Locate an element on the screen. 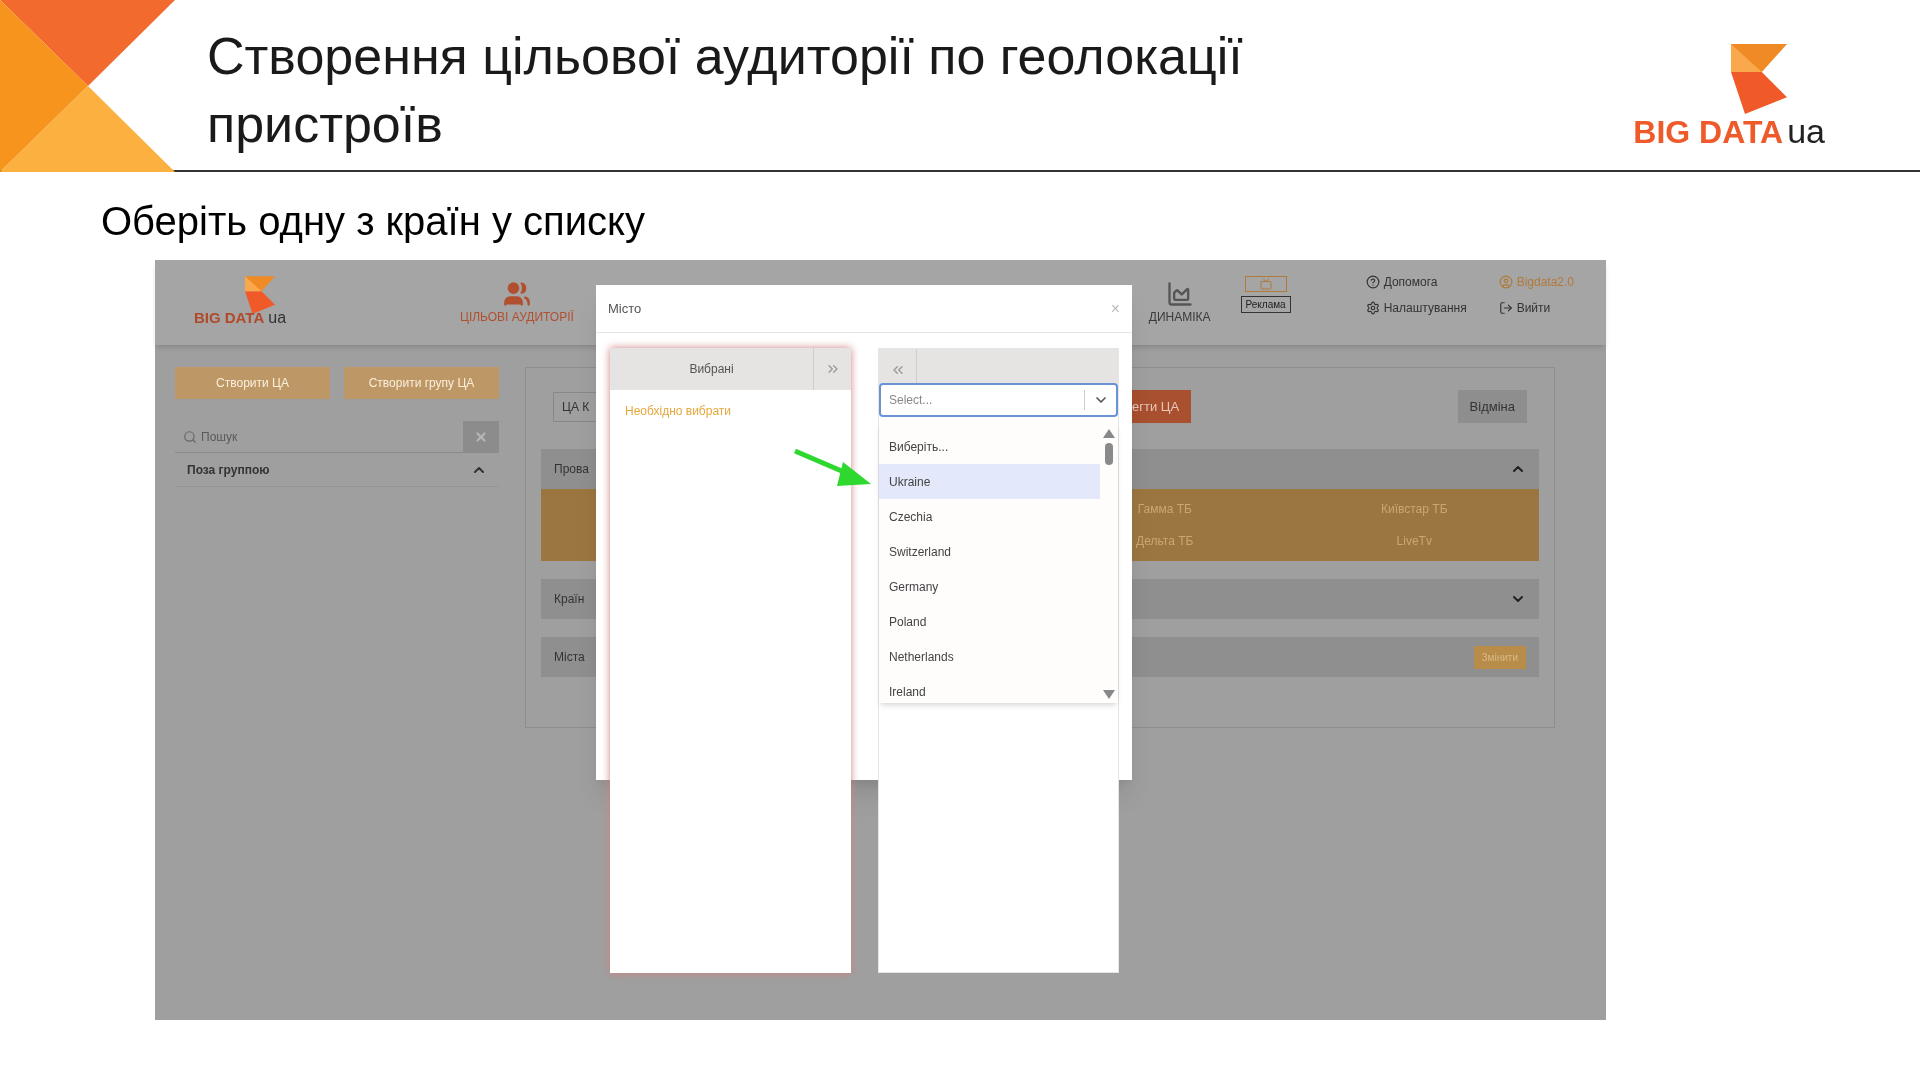 The width and height of the screenshot is (1920, 1080). people-icon is located at coordinates (516, 293).